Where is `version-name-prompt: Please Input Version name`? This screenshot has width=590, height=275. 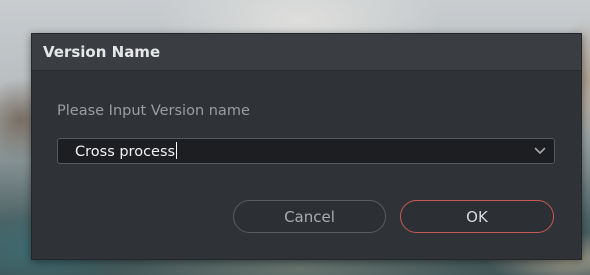
version-name-prompt: Please Input Version name is located at coordinates (153, 111).